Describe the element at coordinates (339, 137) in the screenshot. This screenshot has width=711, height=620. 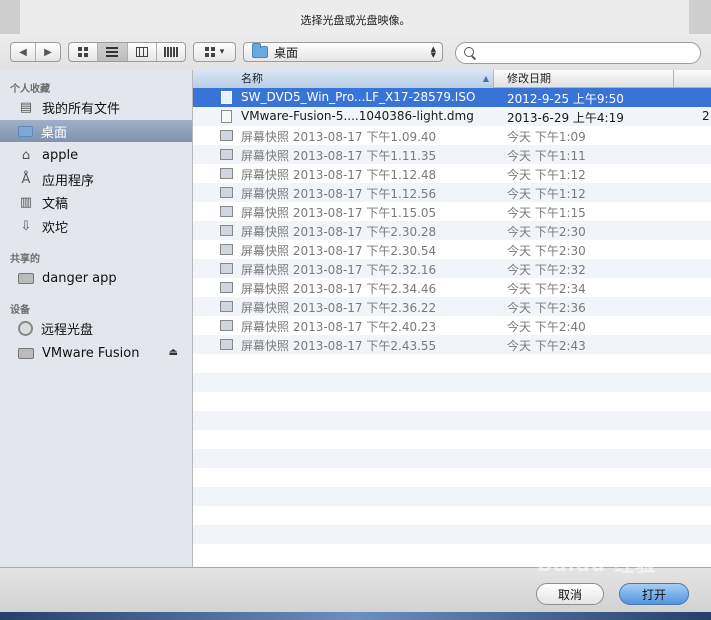
I see `file-name: 屏幕快照 2013-08-17 下午1.09.40` at that location.